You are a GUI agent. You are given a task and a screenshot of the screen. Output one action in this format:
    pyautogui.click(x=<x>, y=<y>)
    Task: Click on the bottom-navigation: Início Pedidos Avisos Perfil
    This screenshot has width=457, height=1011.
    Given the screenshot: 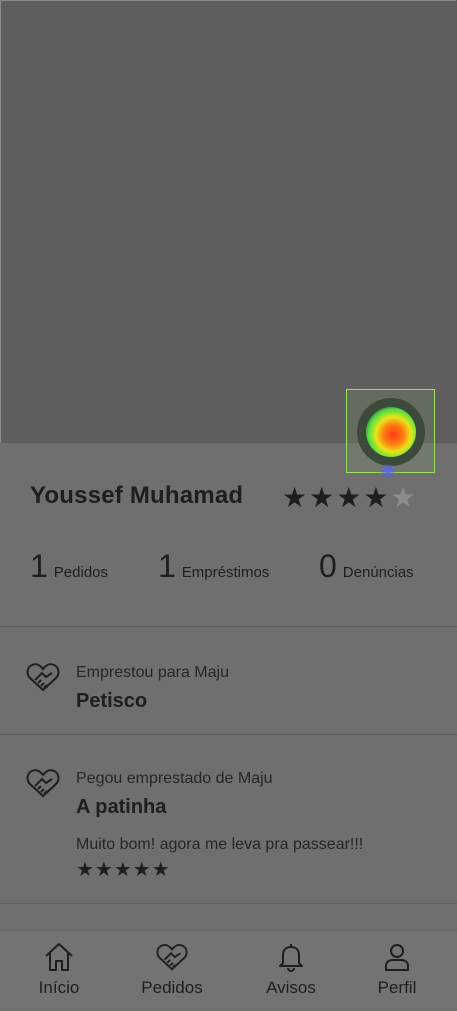 What is the action you would take?
    pyautogui.click(x=228, y=970)
    